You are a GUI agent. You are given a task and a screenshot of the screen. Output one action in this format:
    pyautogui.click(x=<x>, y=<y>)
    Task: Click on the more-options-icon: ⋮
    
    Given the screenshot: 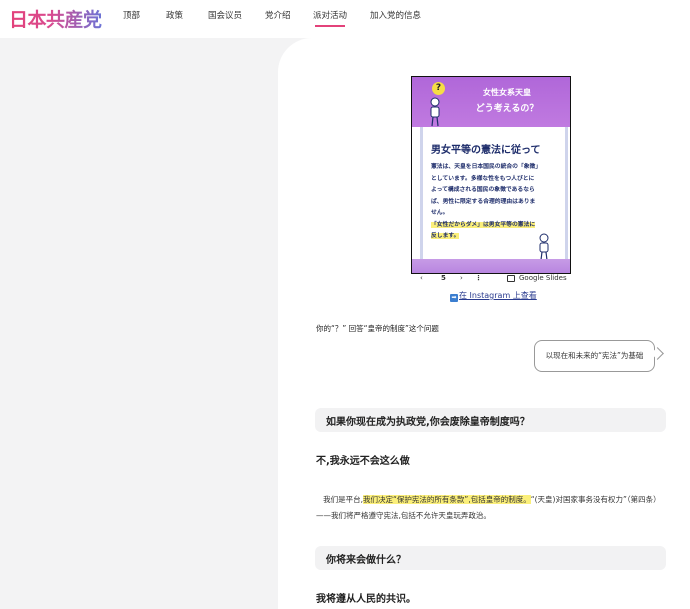 What is the action you would take?
    pyautogui.click(x=478, y=278)
    